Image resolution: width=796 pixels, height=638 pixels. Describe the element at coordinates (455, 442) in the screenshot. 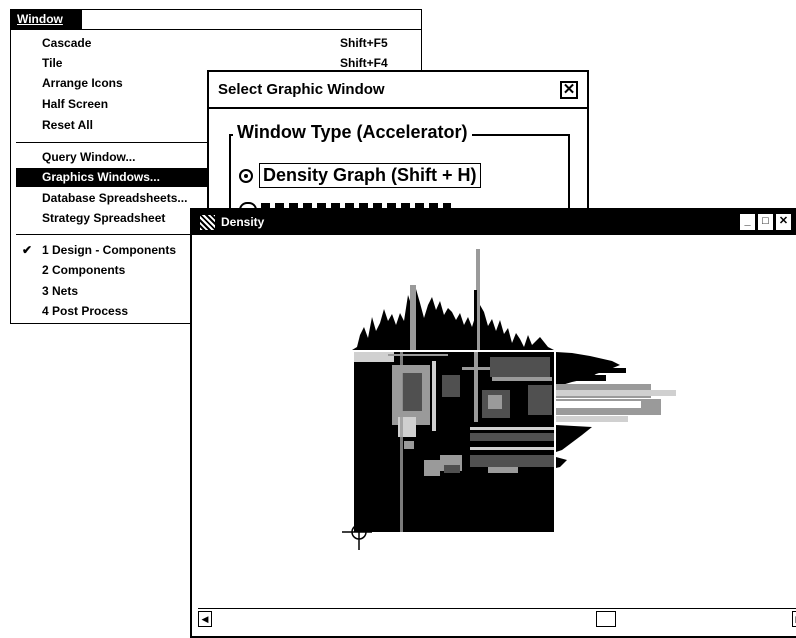

I see `density-map` at that location.